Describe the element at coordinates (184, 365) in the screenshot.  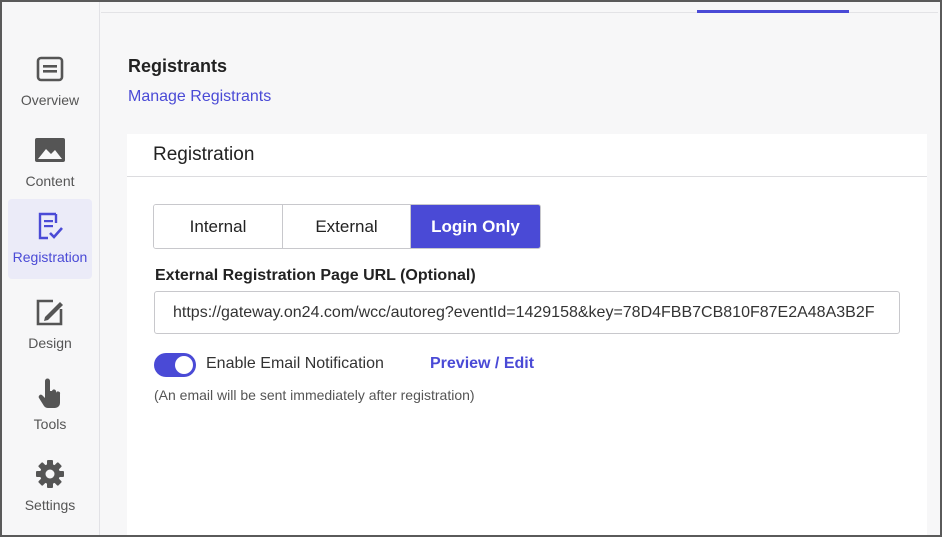
I see `toggle-knob` at that location.